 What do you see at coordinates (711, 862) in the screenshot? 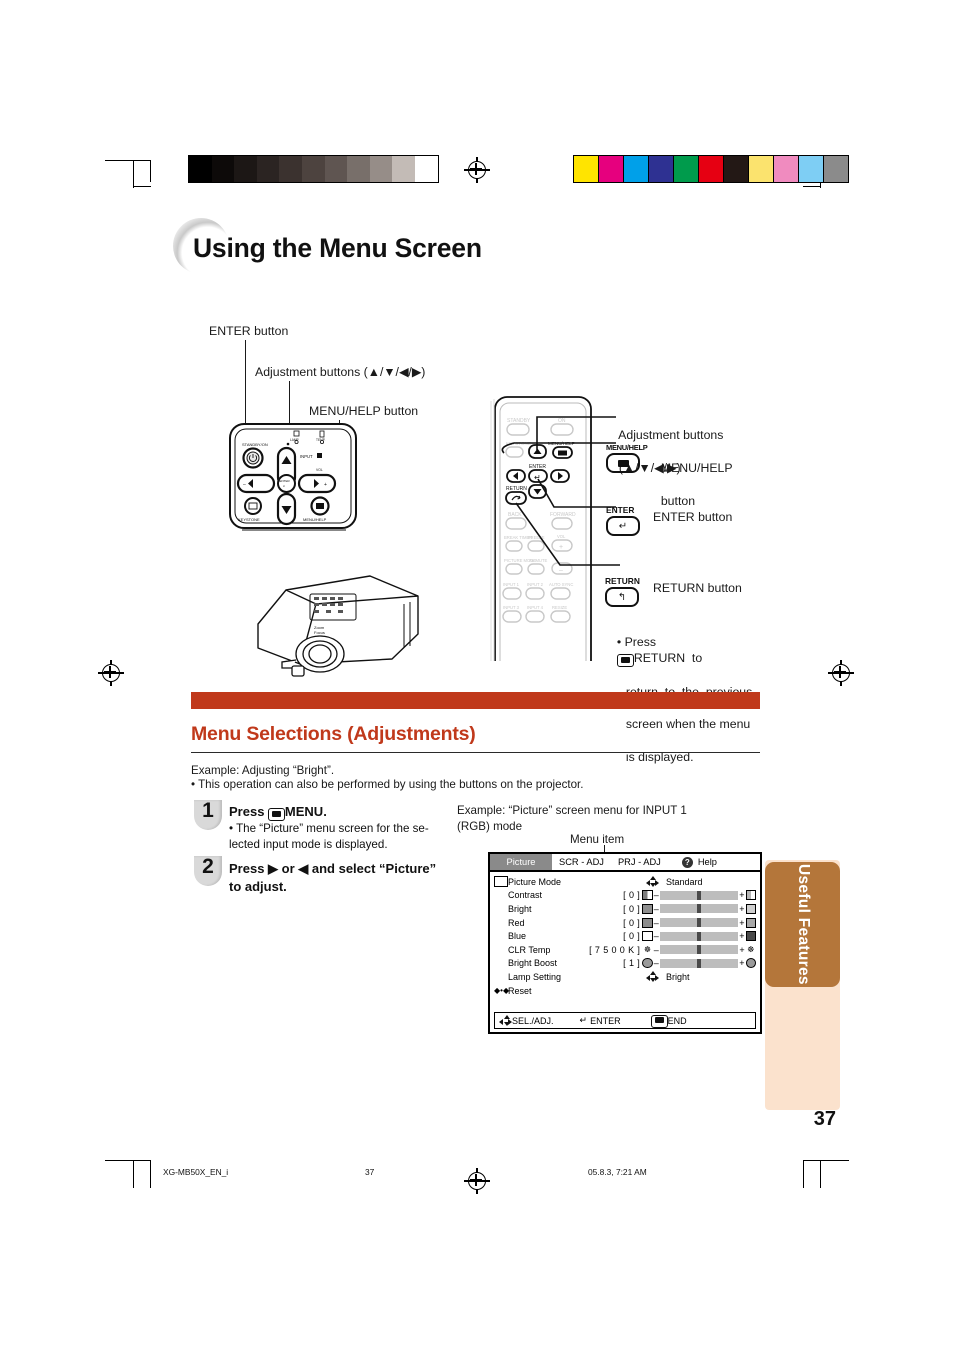
I see `osd-tab-help: Help` at bounding box center [711, 862].